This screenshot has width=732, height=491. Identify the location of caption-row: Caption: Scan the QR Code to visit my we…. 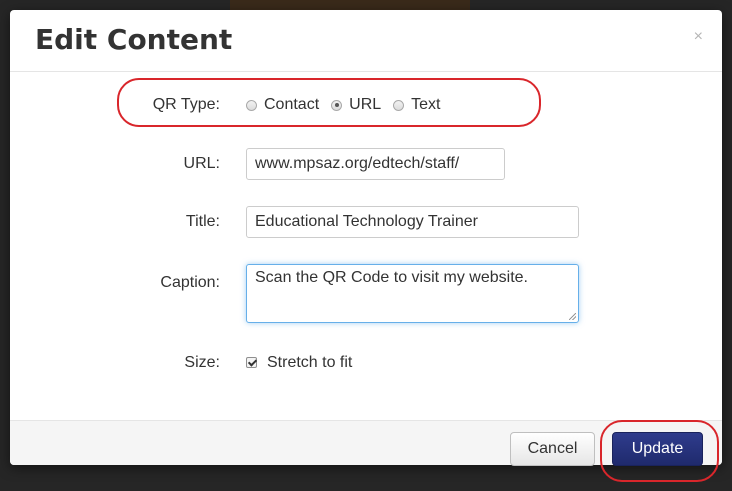
(366, 293).